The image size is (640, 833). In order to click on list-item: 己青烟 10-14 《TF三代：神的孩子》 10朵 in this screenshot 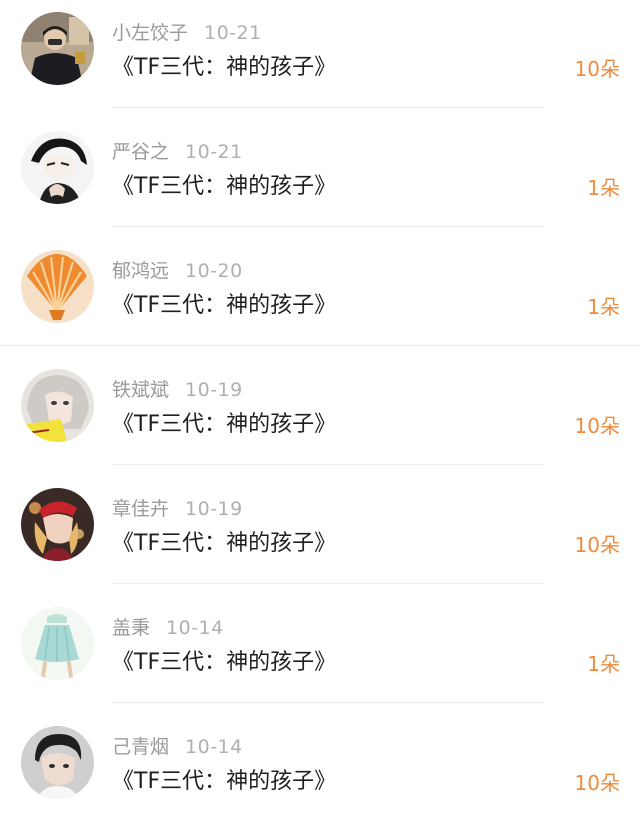, I will do `click(320, 773)`.